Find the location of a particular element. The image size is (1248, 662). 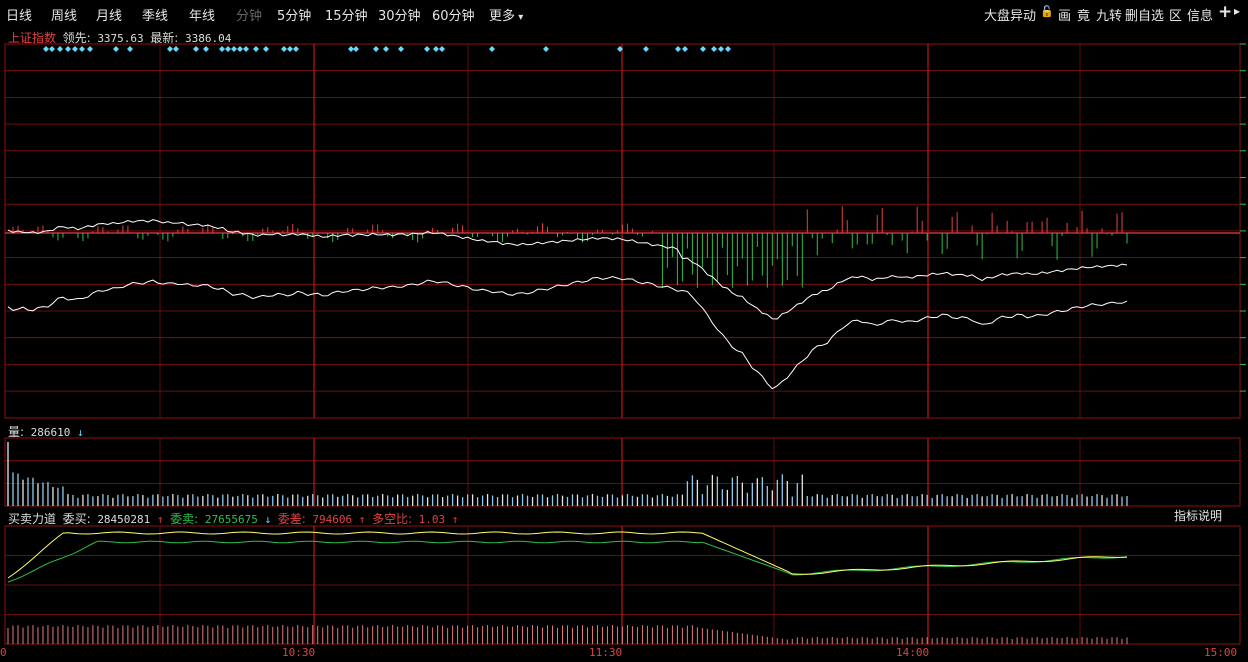

time-label-2: 11:30 is located at coordinates (606, 652).